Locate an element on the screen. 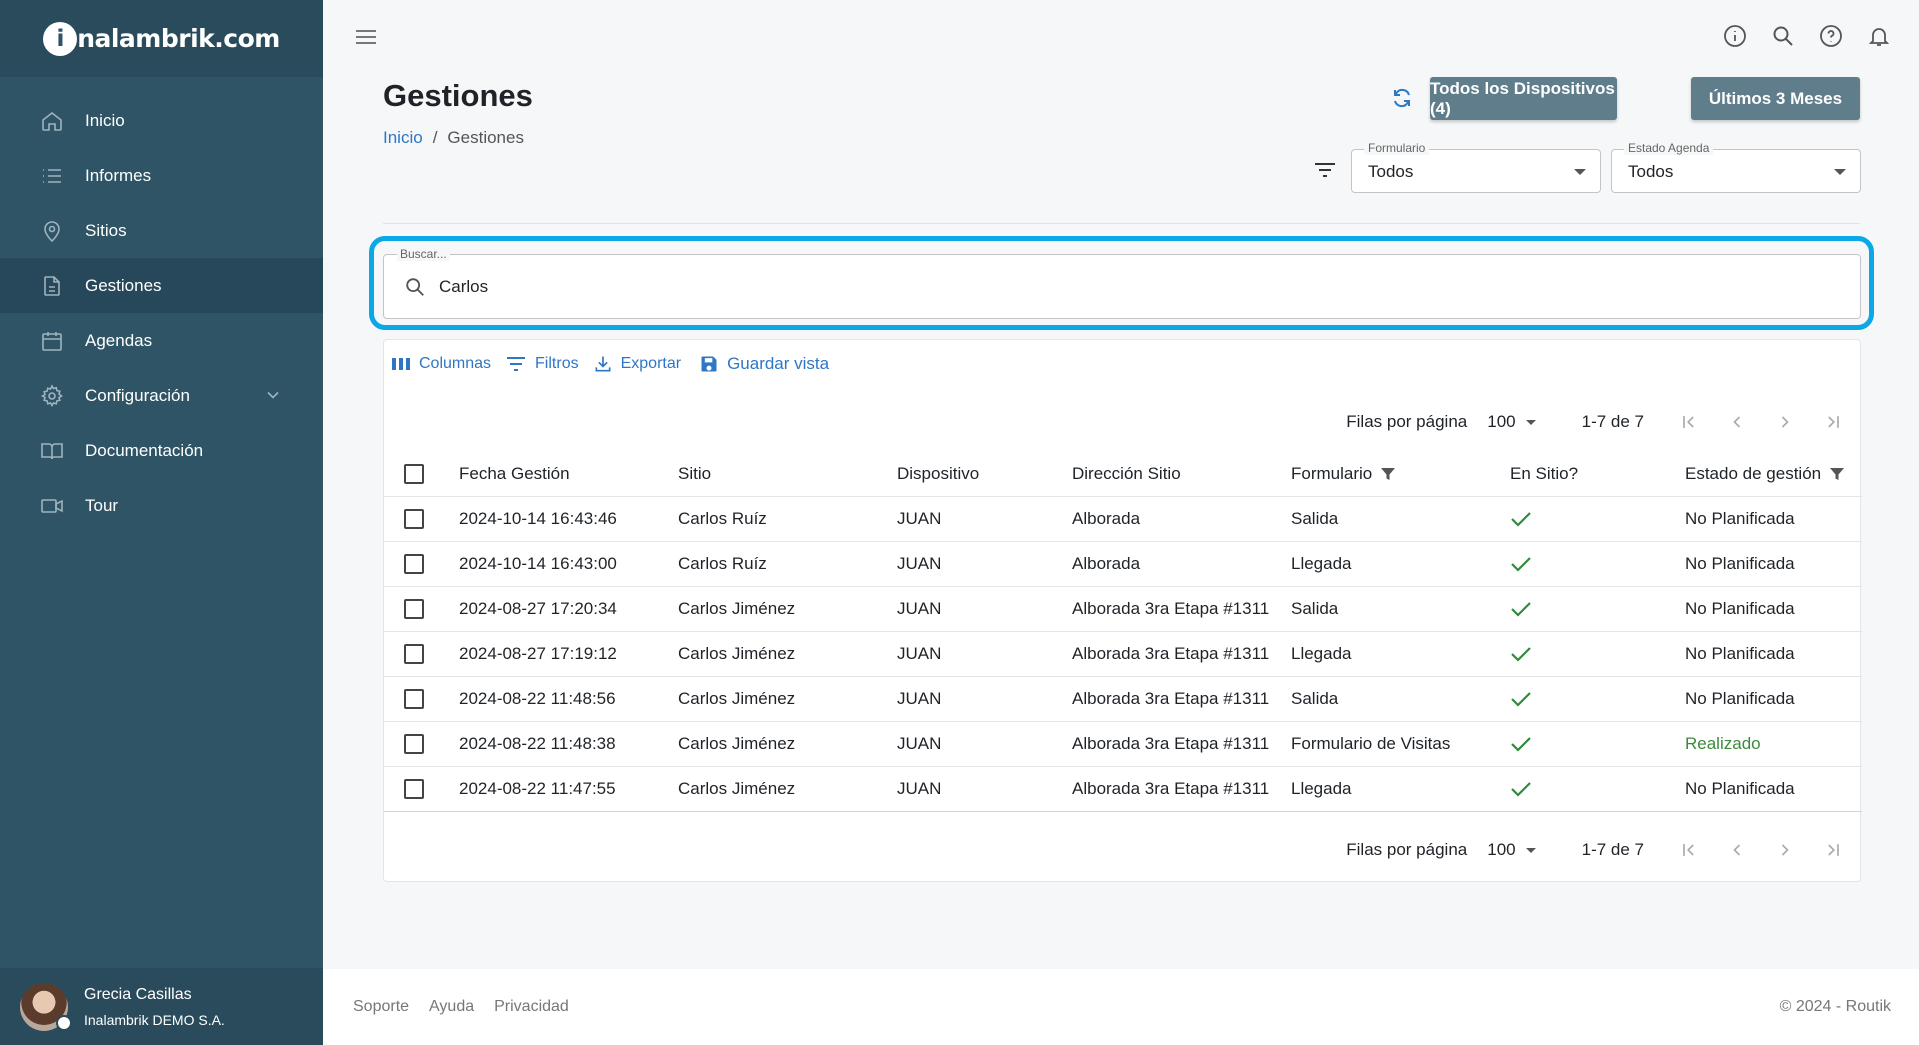  column-header-fecha: Fecha Gestión is located at coordinates (568, 474).